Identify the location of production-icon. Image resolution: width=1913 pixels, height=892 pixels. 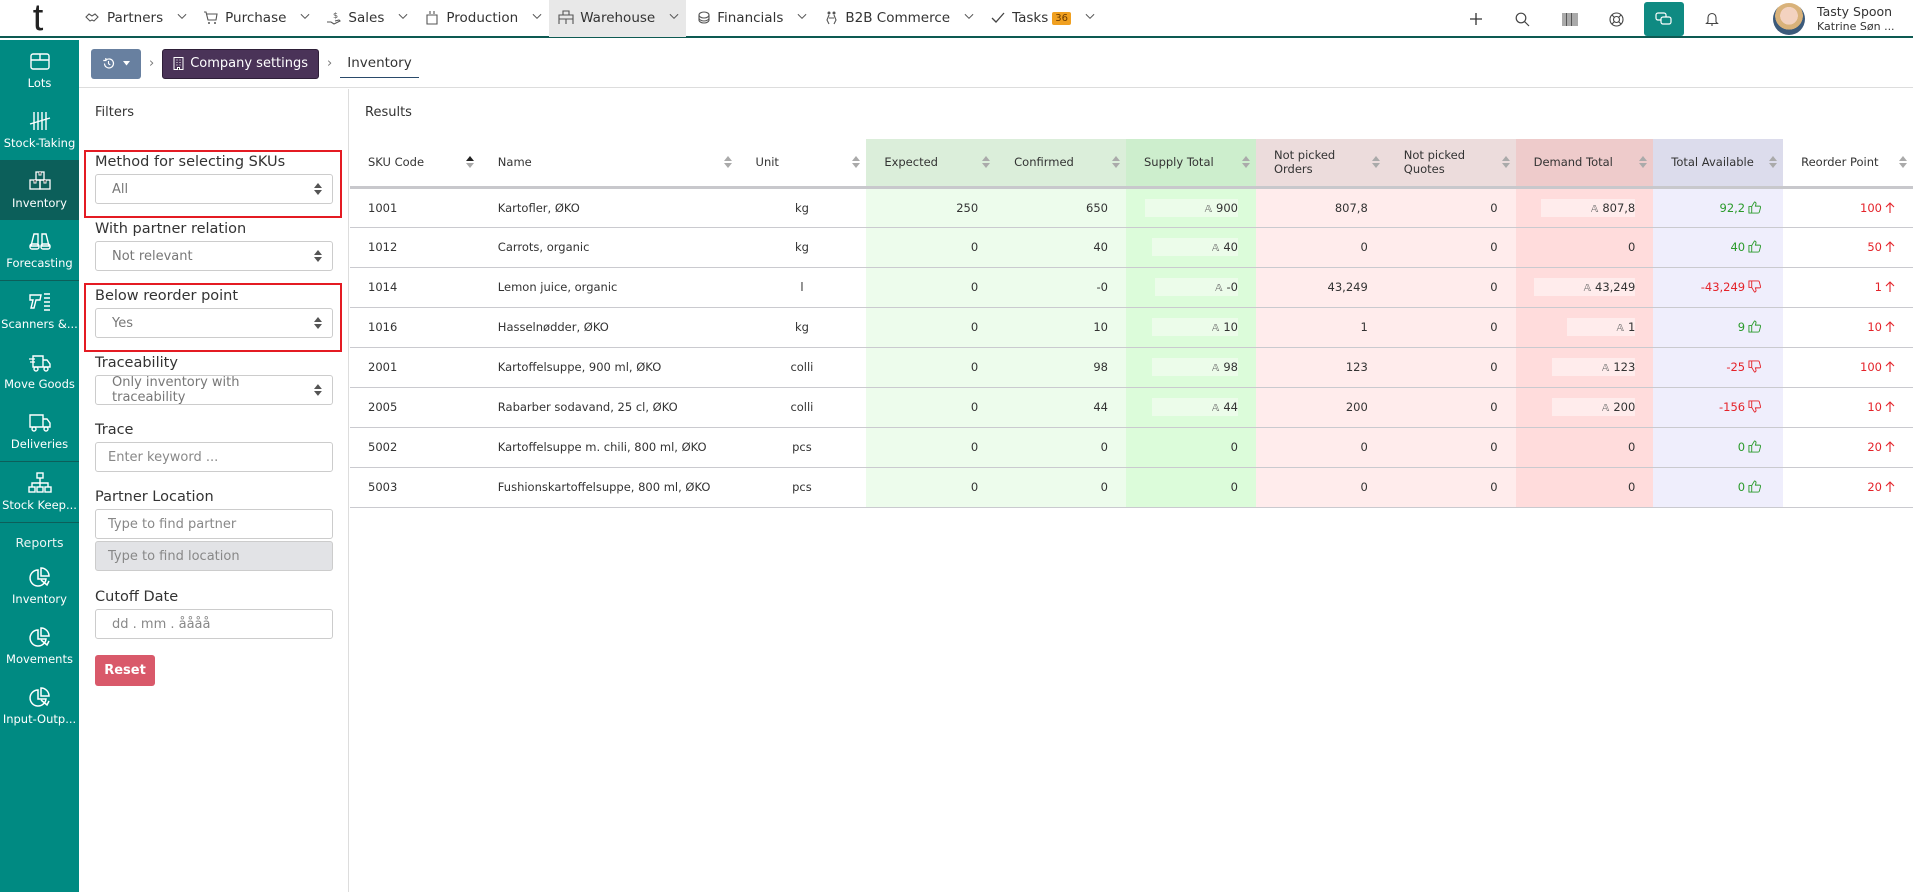
(432, 18).